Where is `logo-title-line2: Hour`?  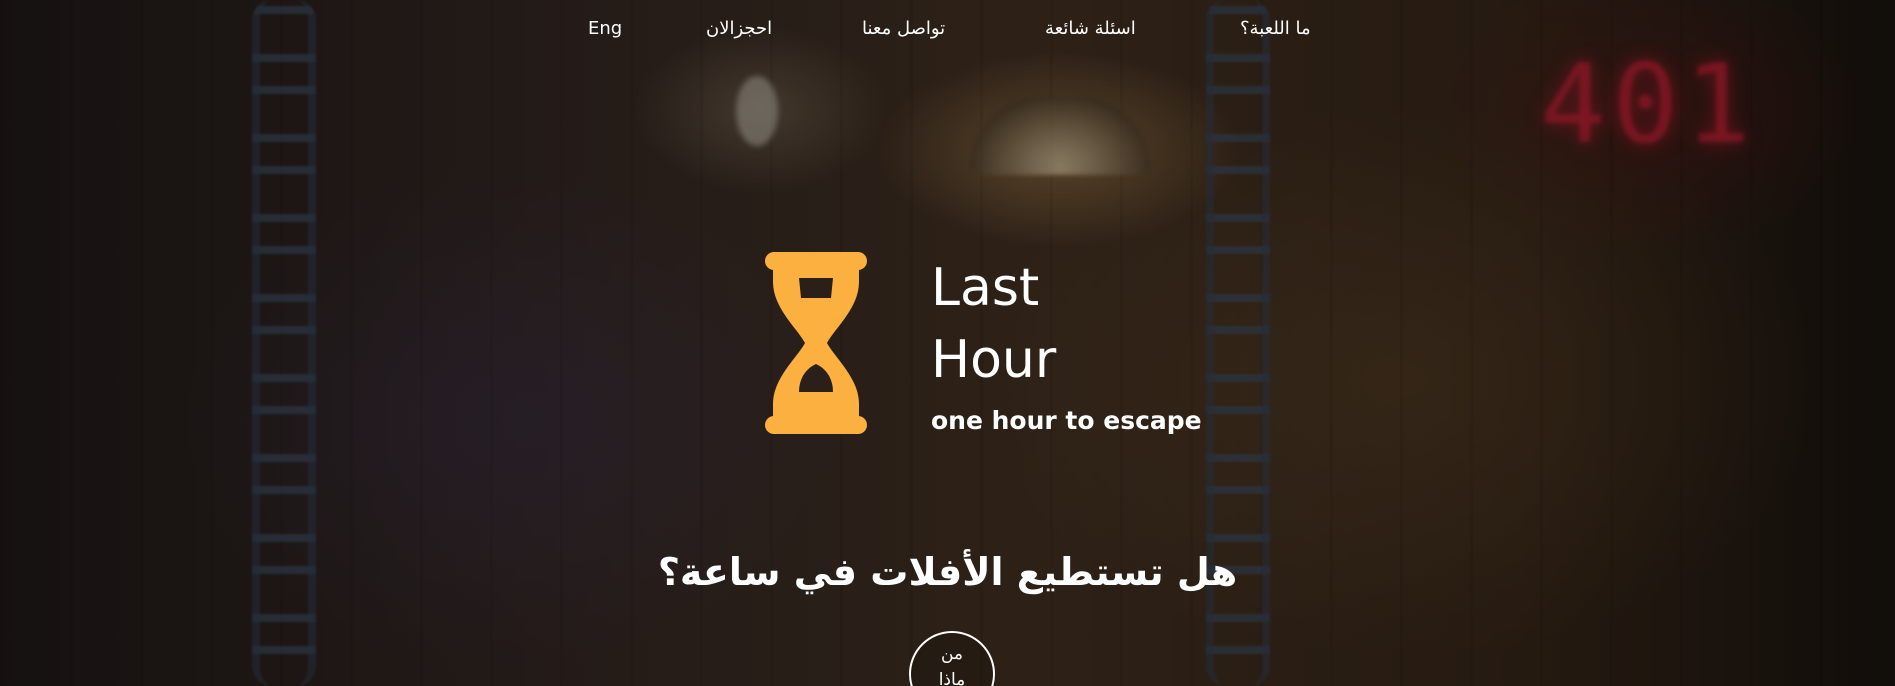
logo-title-line2: Hour is located at coordinates (994, 360).